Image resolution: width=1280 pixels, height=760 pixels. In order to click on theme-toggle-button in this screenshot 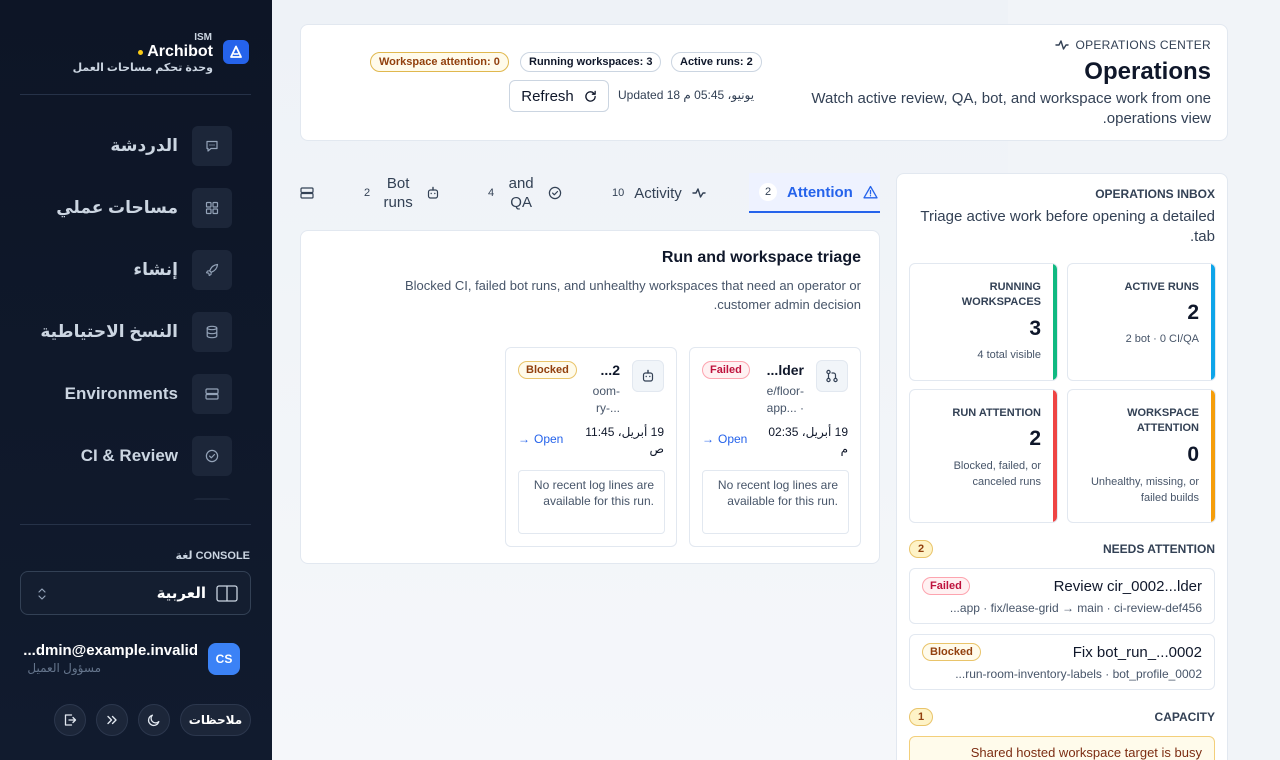, I will do `click(154, 720)`.